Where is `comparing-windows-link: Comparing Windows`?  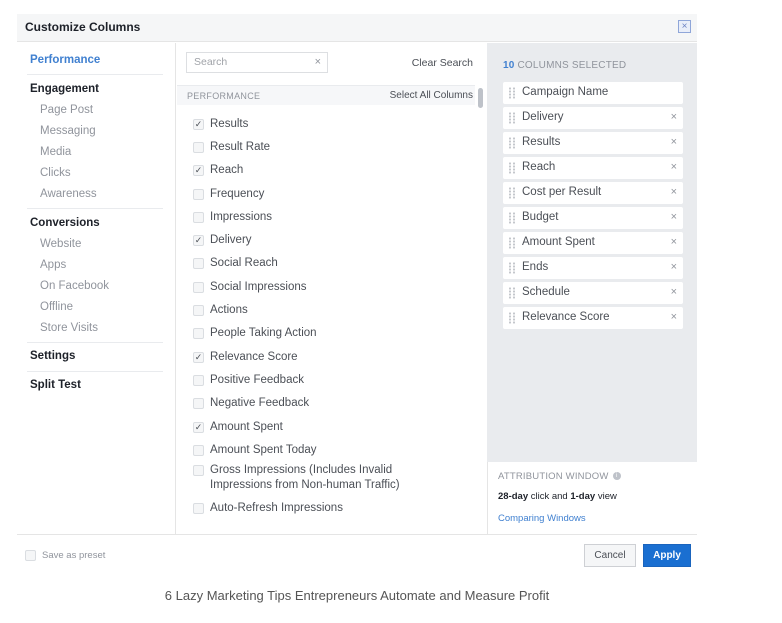 comparing-windows-link: Comparing Windows is located at coordinates (542, 518).